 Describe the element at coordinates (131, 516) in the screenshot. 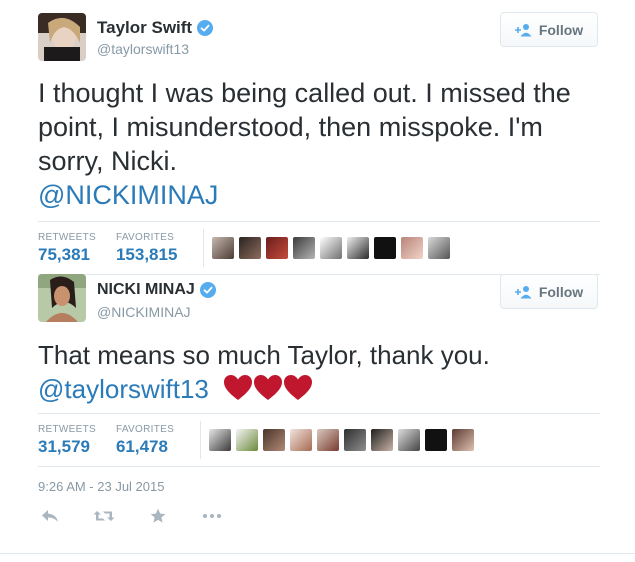

I see `tweet-actions` at that location.